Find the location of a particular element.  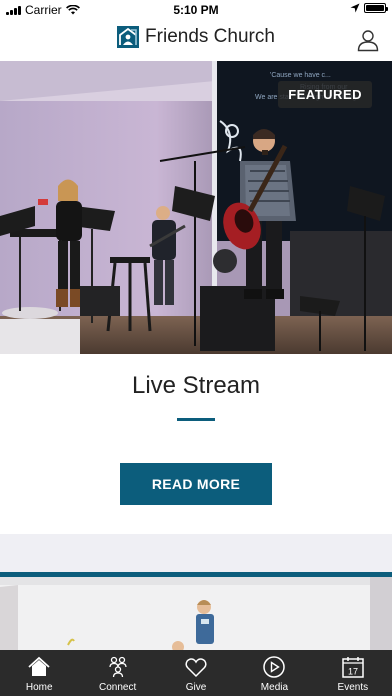

user-icon is located at coordinates (368, 41).